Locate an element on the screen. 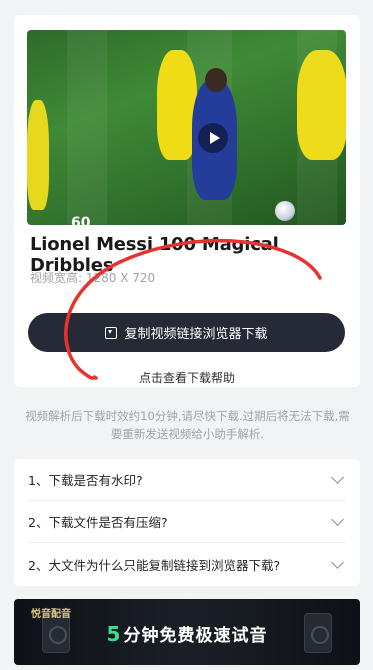  faq-item-watermark: 1、下载是否有水印? is located at coordinates (187, 480).